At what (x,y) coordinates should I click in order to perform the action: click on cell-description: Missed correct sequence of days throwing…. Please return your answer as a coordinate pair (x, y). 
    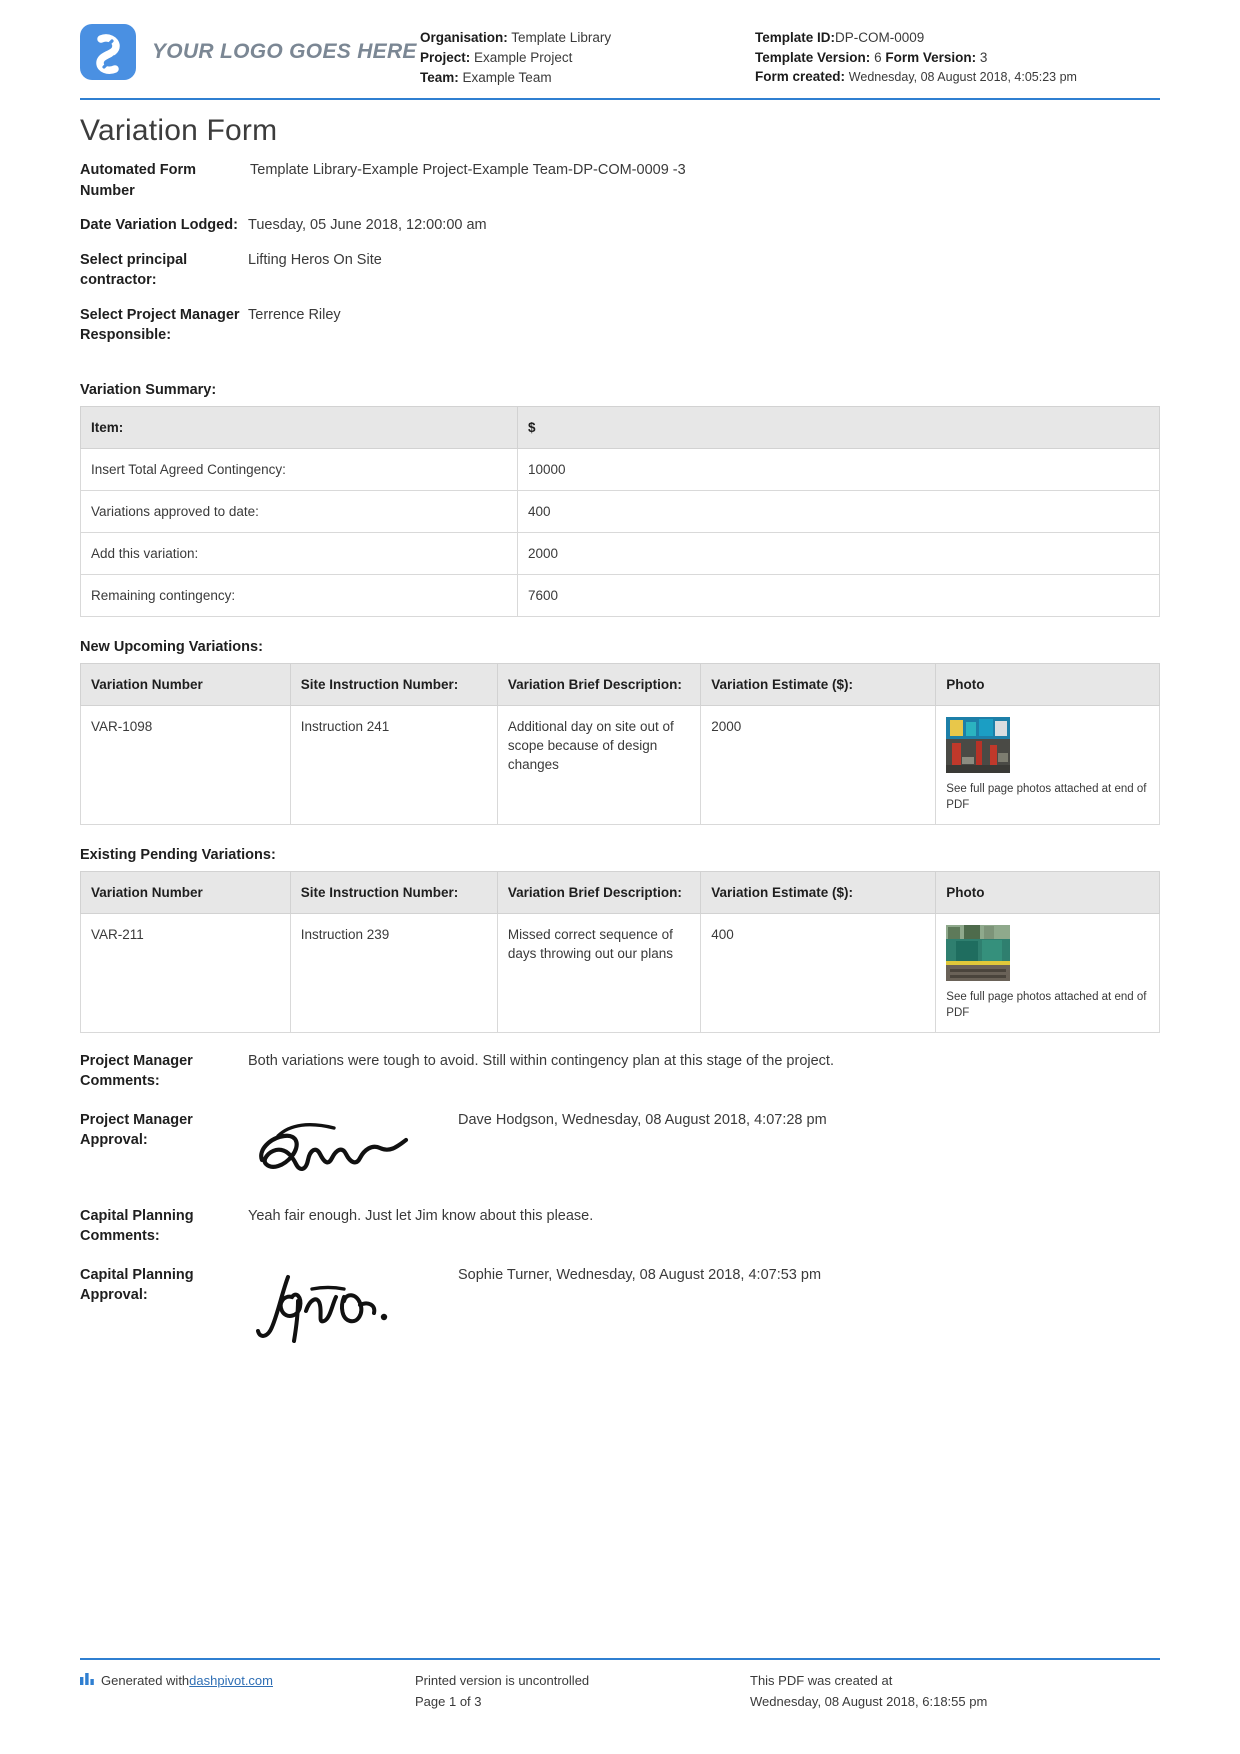
    Looking at the image, I should click on (599, 972).